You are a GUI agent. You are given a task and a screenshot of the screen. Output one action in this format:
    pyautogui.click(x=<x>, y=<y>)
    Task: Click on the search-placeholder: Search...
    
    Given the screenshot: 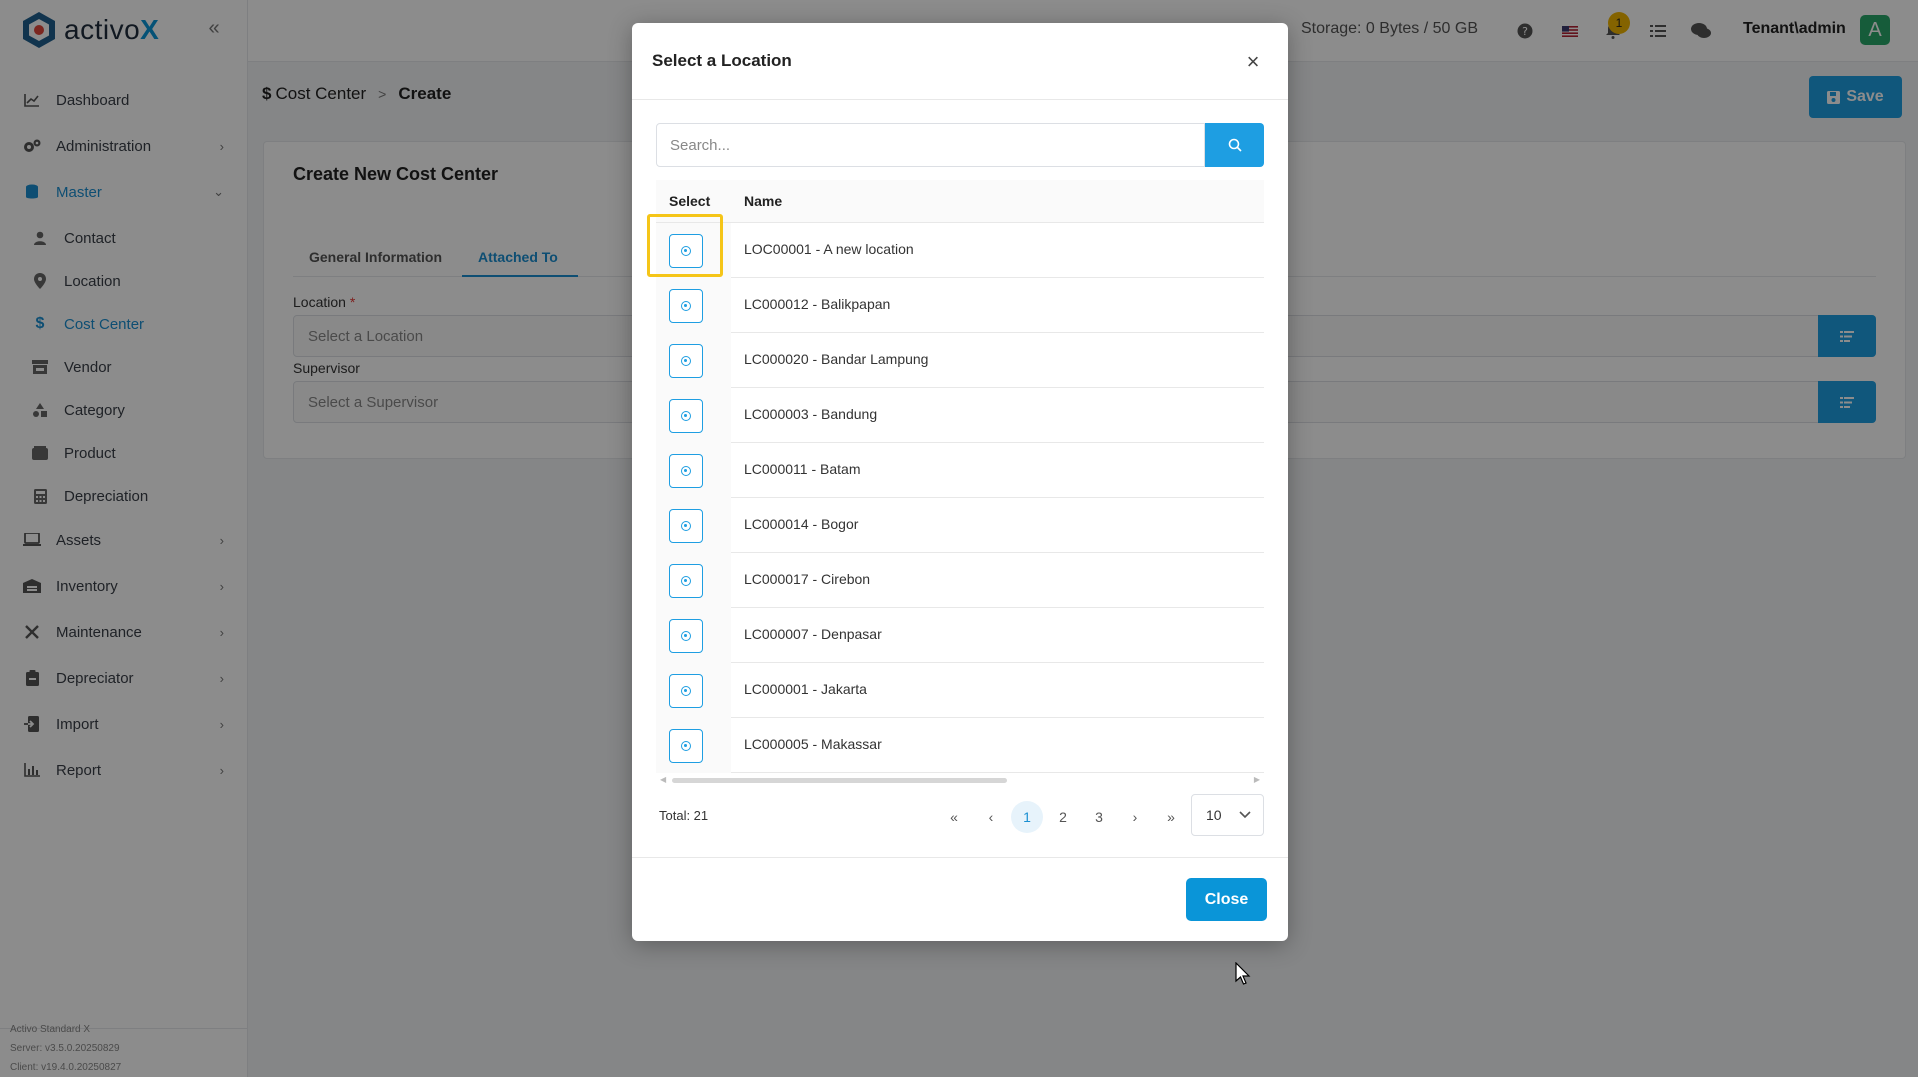 What is the action you would take?
    pyautogui.click(x=700, y=145)
    